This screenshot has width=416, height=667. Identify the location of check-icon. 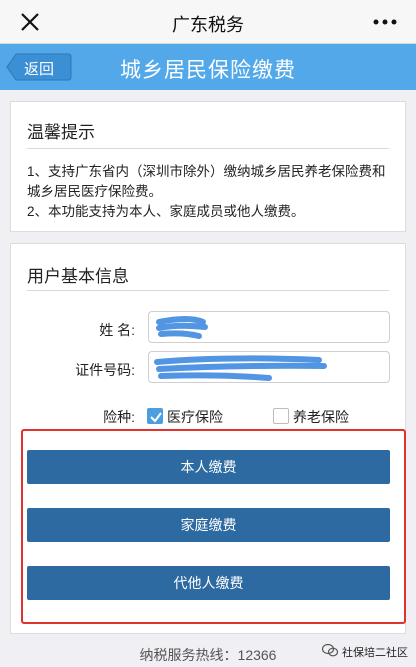
(156, 417).